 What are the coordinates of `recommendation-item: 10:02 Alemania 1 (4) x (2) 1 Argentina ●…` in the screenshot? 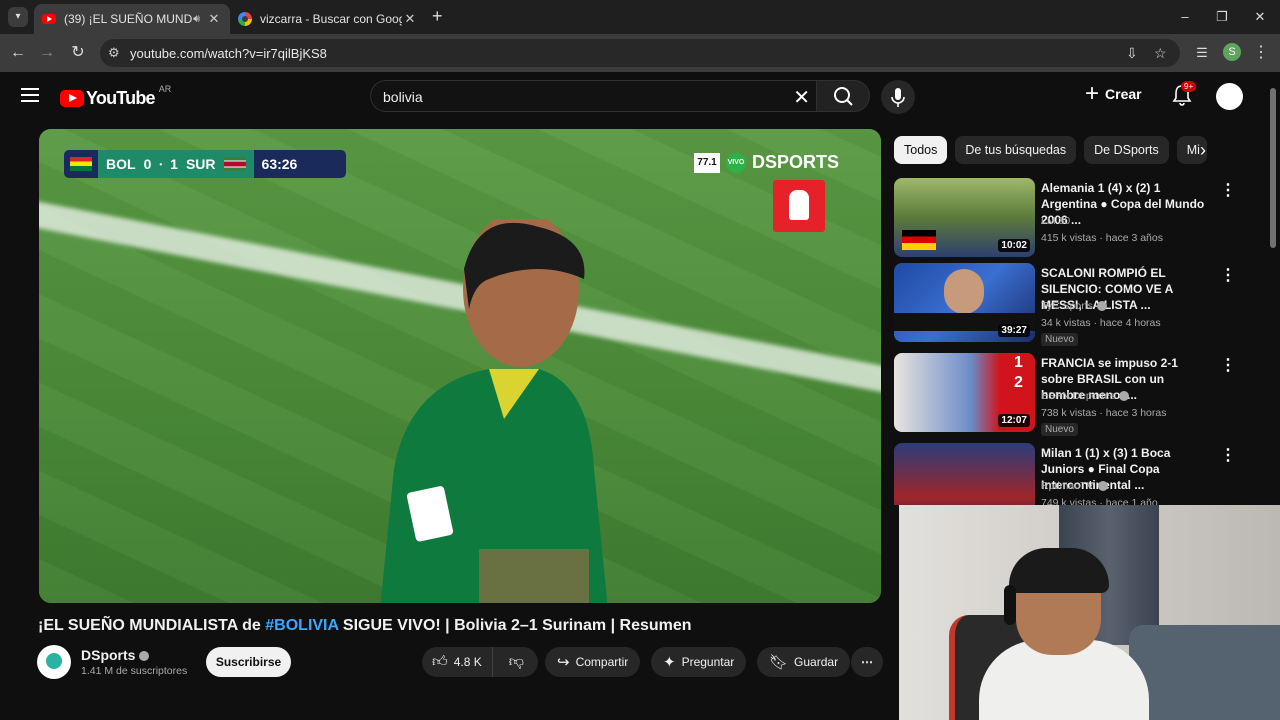 It's located at (1074, 218).